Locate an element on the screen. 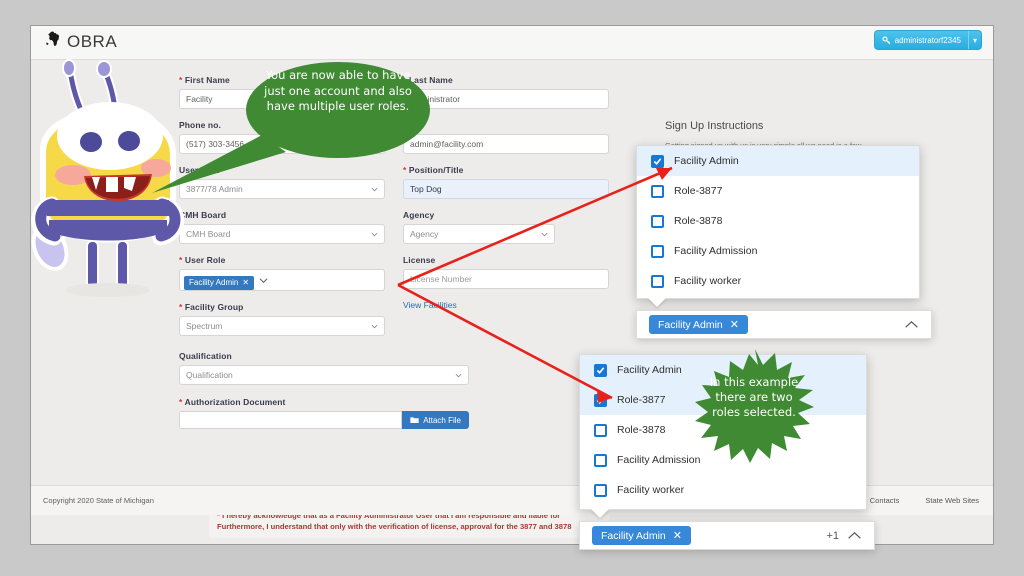  app-header: OBRA administratorf2345 ▾ is located at coordinates (512, 43).